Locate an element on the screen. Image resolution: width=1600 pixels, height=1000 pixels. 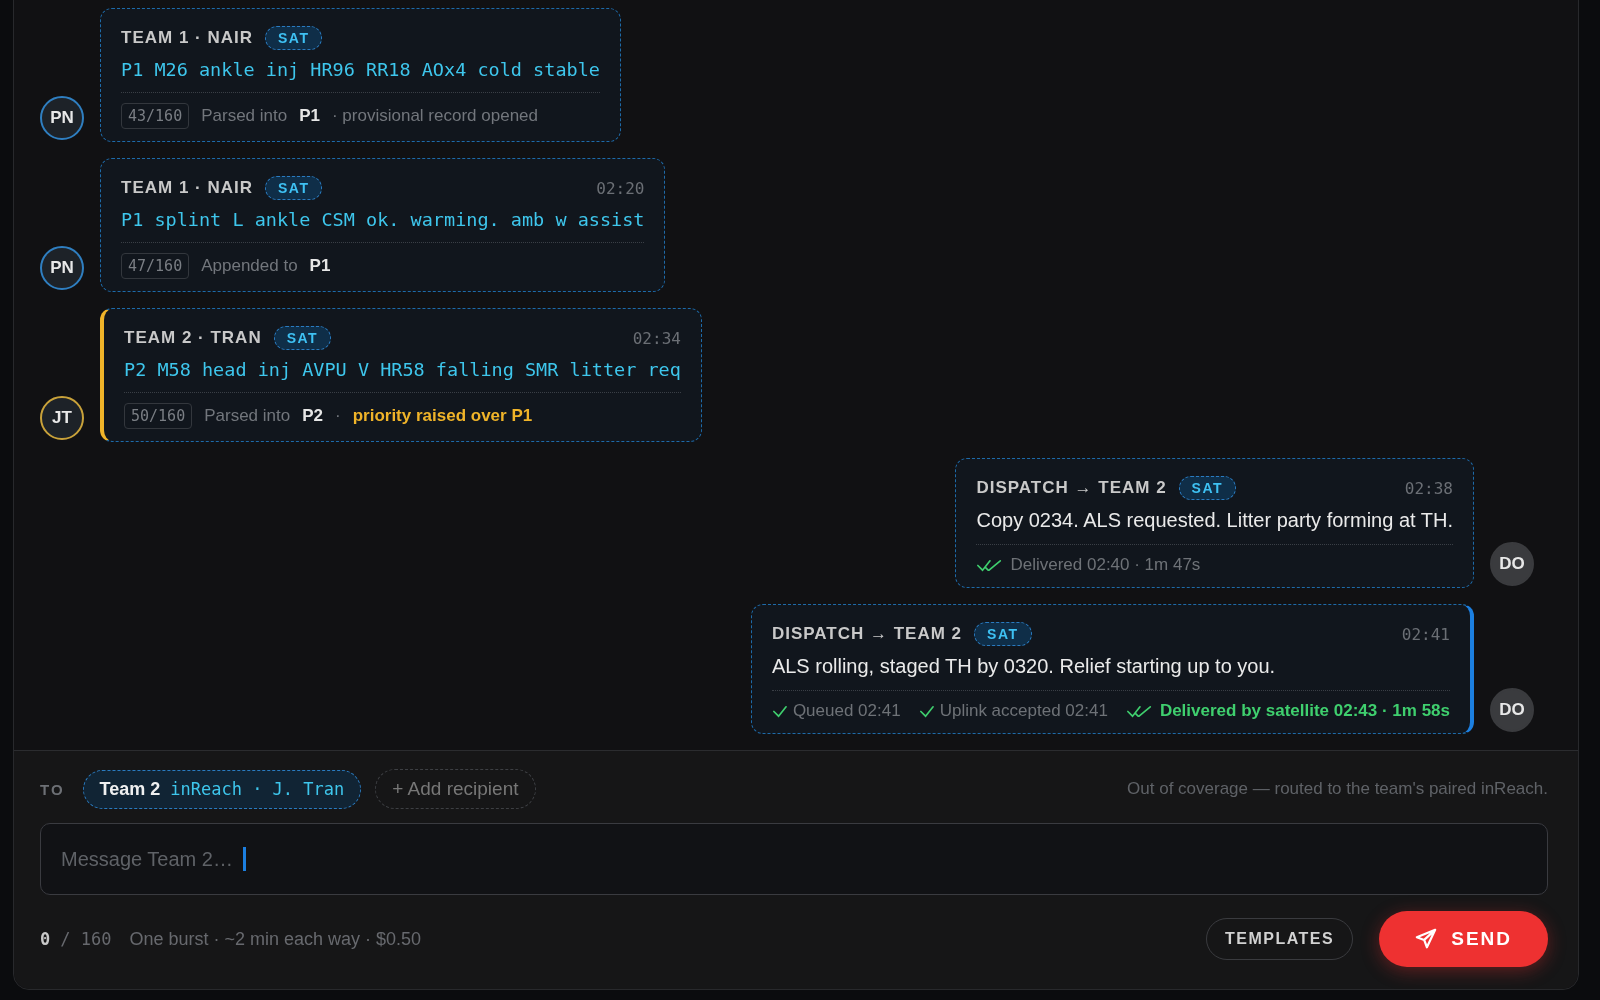
delivery-status: Queued 02:41 is located at coordinates (836, 711).